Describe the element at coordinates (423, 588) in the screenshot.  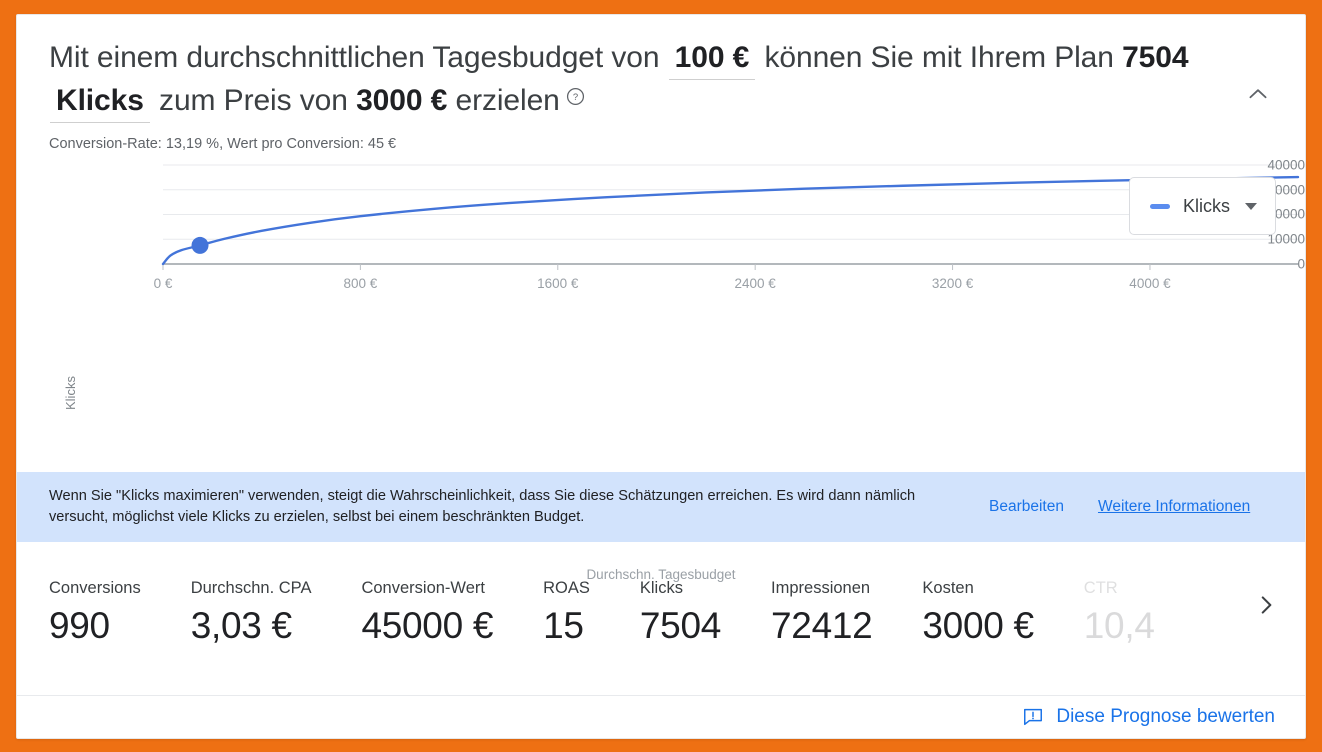
I see `metric-label: Conversion-Wert` at that location.